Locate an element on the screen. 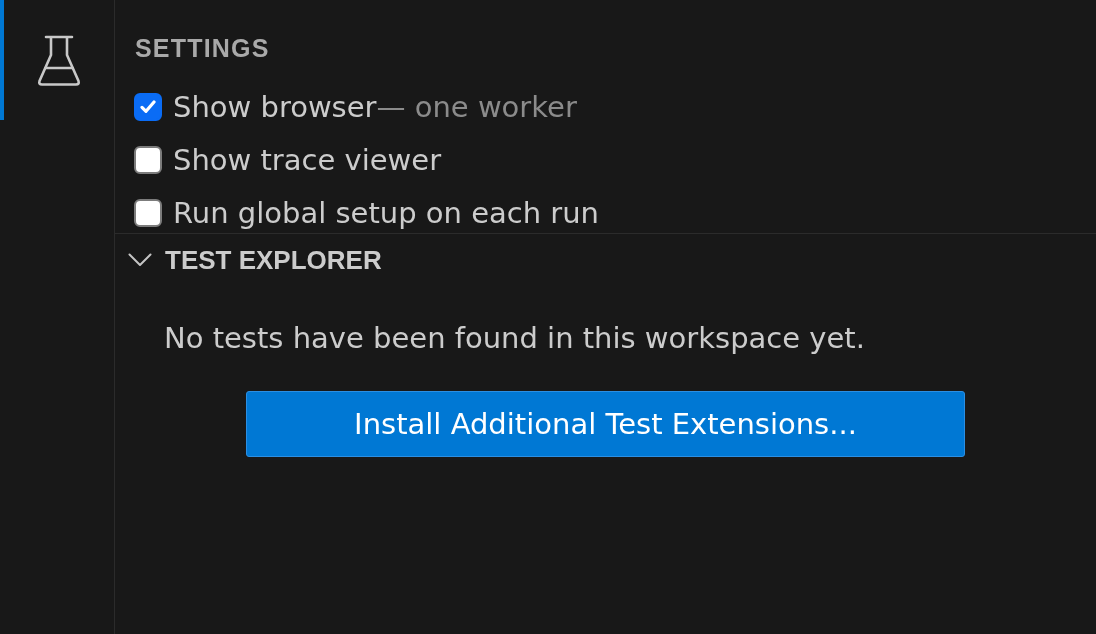  flask-icon is located at coordinates (59, 60).